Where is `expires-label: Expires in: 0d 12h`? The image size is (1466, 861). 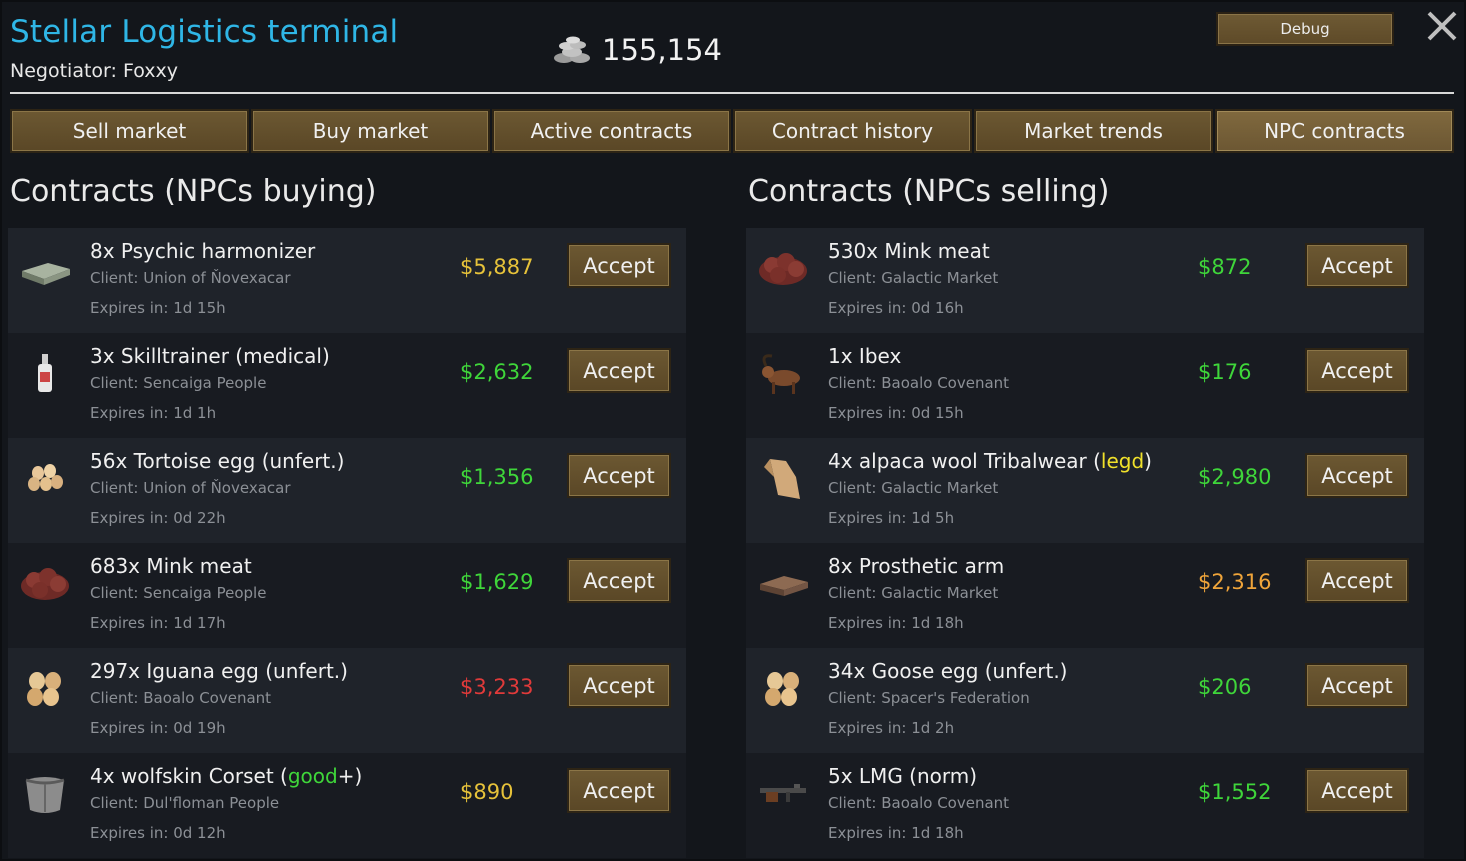
expires-label: Expires in: 0d 12h is located at coordinates (158, 833).